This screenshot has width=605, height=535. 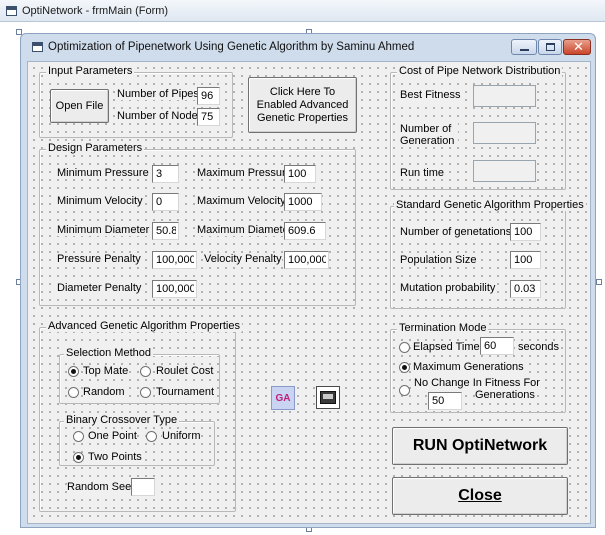 I want to click on selection-method-title: Selection Method, so click(x=108, y=353).